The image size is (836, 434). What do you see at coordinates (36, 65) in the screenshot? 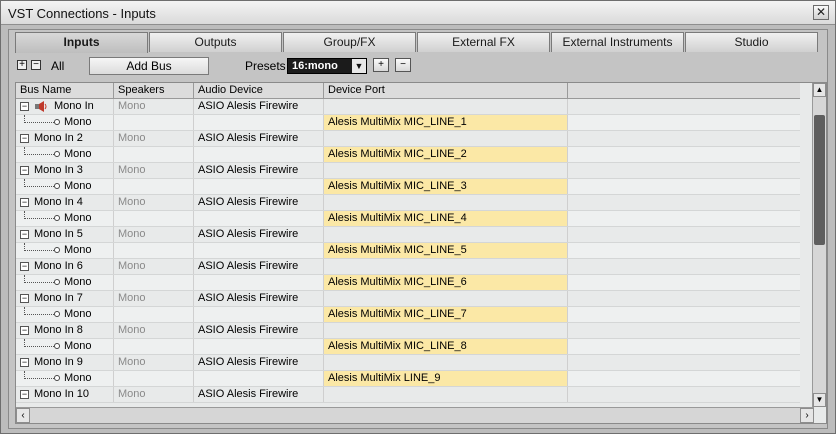
I see `collapse-all-icon: −` at bounding box center [36, 65].